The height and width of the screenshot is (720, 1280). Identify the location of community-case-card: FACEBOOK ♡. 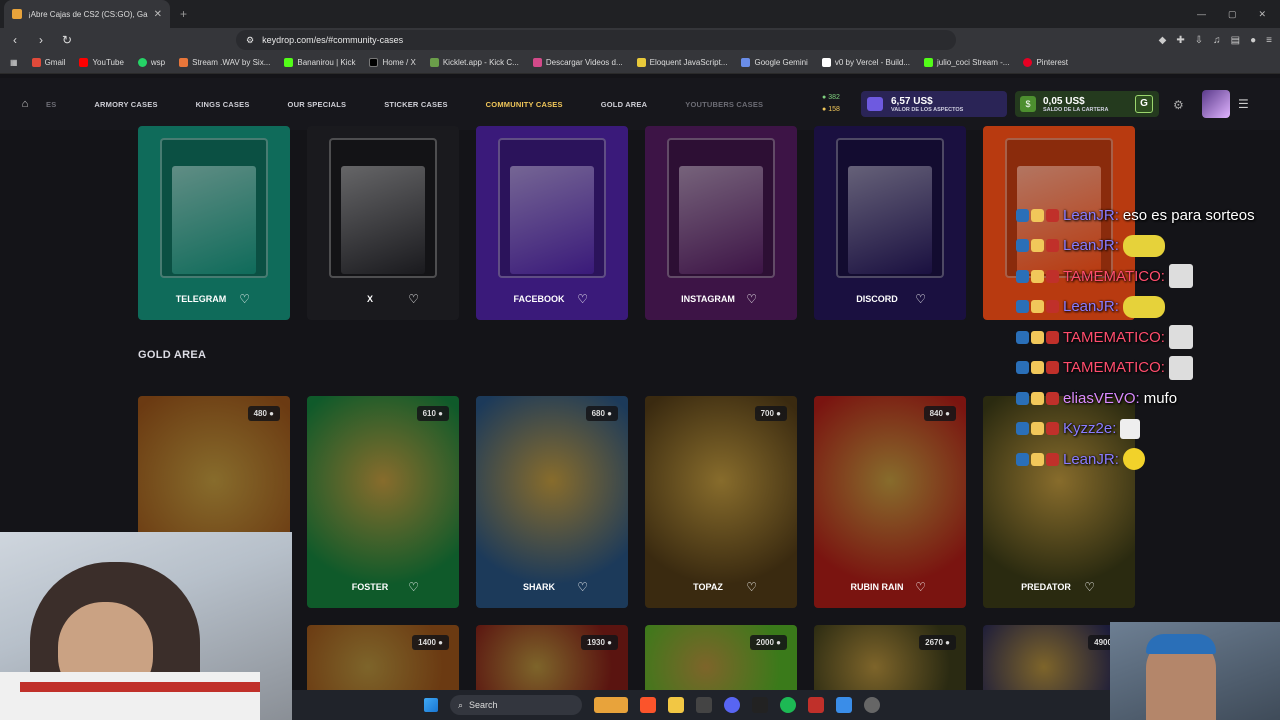
(552, 223).